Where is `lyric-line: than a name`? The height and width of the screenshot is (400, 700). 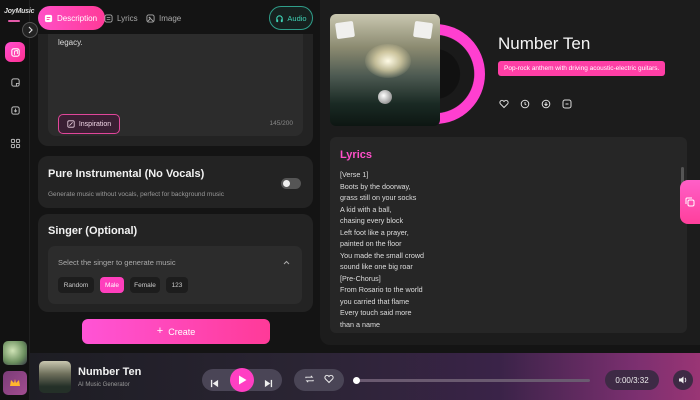
lyric-line: than a name is located at coordinates (360, 324).